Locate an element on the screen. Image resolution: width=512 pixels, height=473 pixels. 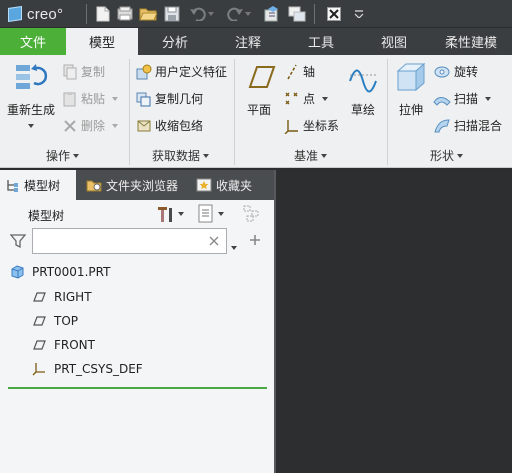
tab-favorites: 收藏夹 is located at coordinates (226, 185).